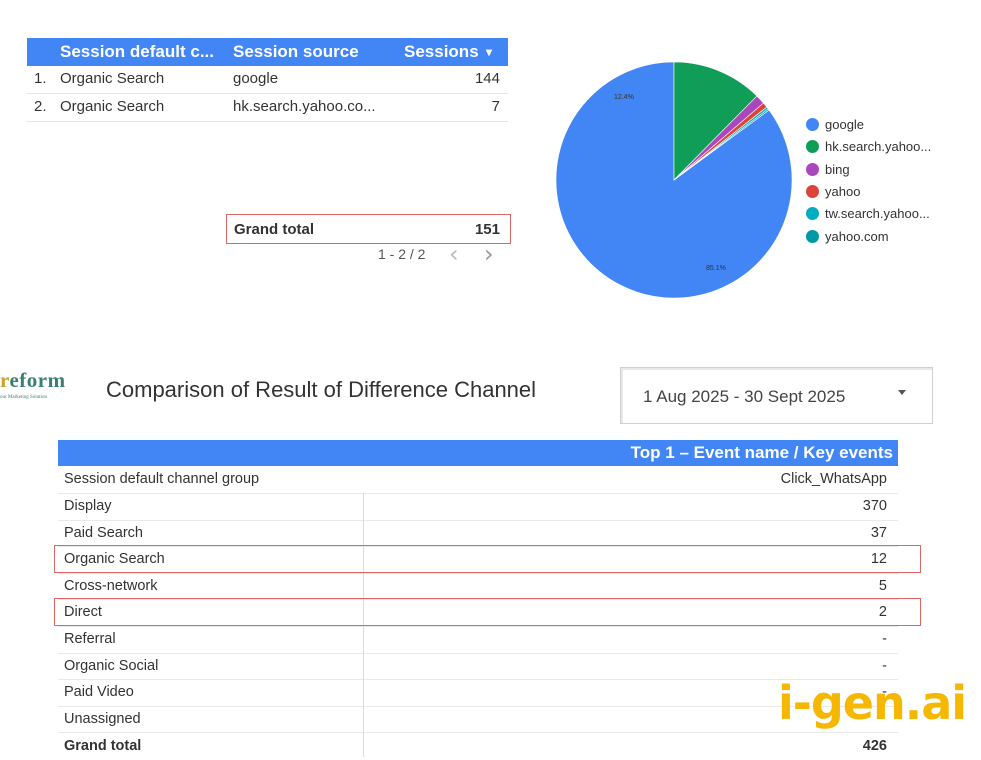 This screenshot has width=981, height=760. What do you see at coordinates (834, 479) in the screenshot?
I see `column-header-click-whatsapp: Click_WhatsApp` at bounding box center [834, 479].